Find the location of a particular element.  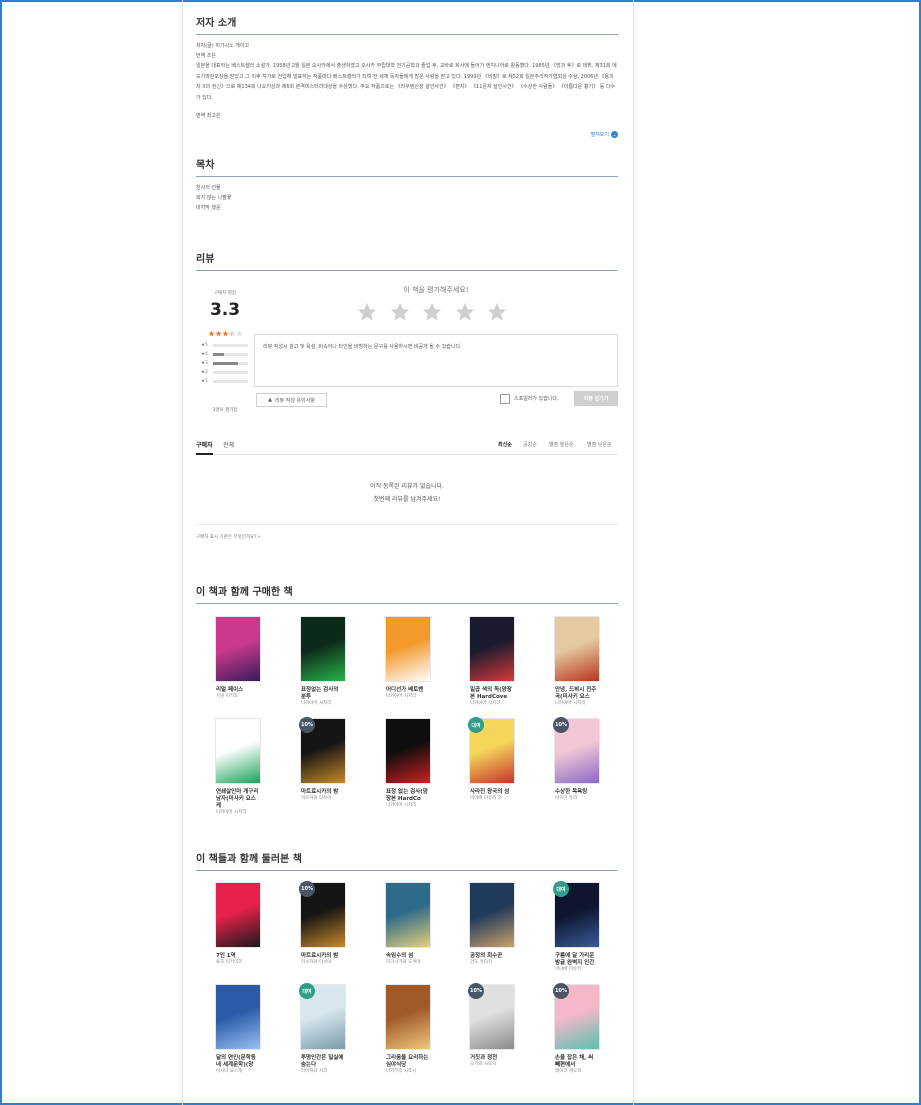

book-item: 표정없는 검사의 분투 나카야마 시치리 is located at coordinates (313, 662).